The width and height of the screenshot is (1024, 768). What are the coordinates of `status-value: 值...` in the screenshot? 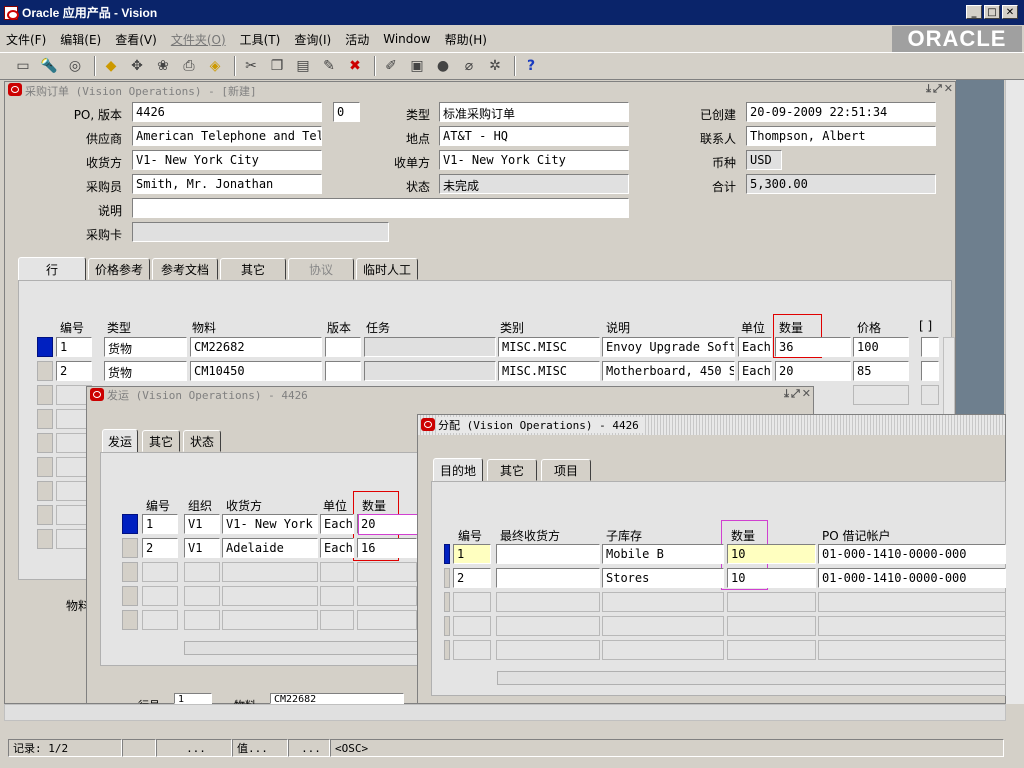 It's located at (260, 748).